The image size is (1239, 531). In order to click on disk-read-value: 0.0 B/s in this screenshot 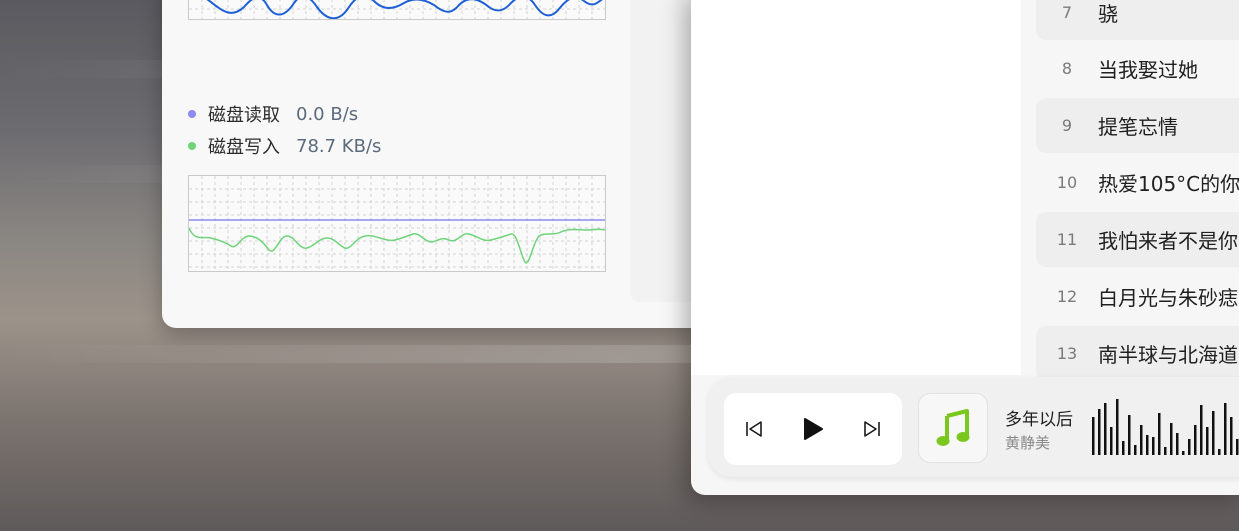, I will do `click(327, 114)`.